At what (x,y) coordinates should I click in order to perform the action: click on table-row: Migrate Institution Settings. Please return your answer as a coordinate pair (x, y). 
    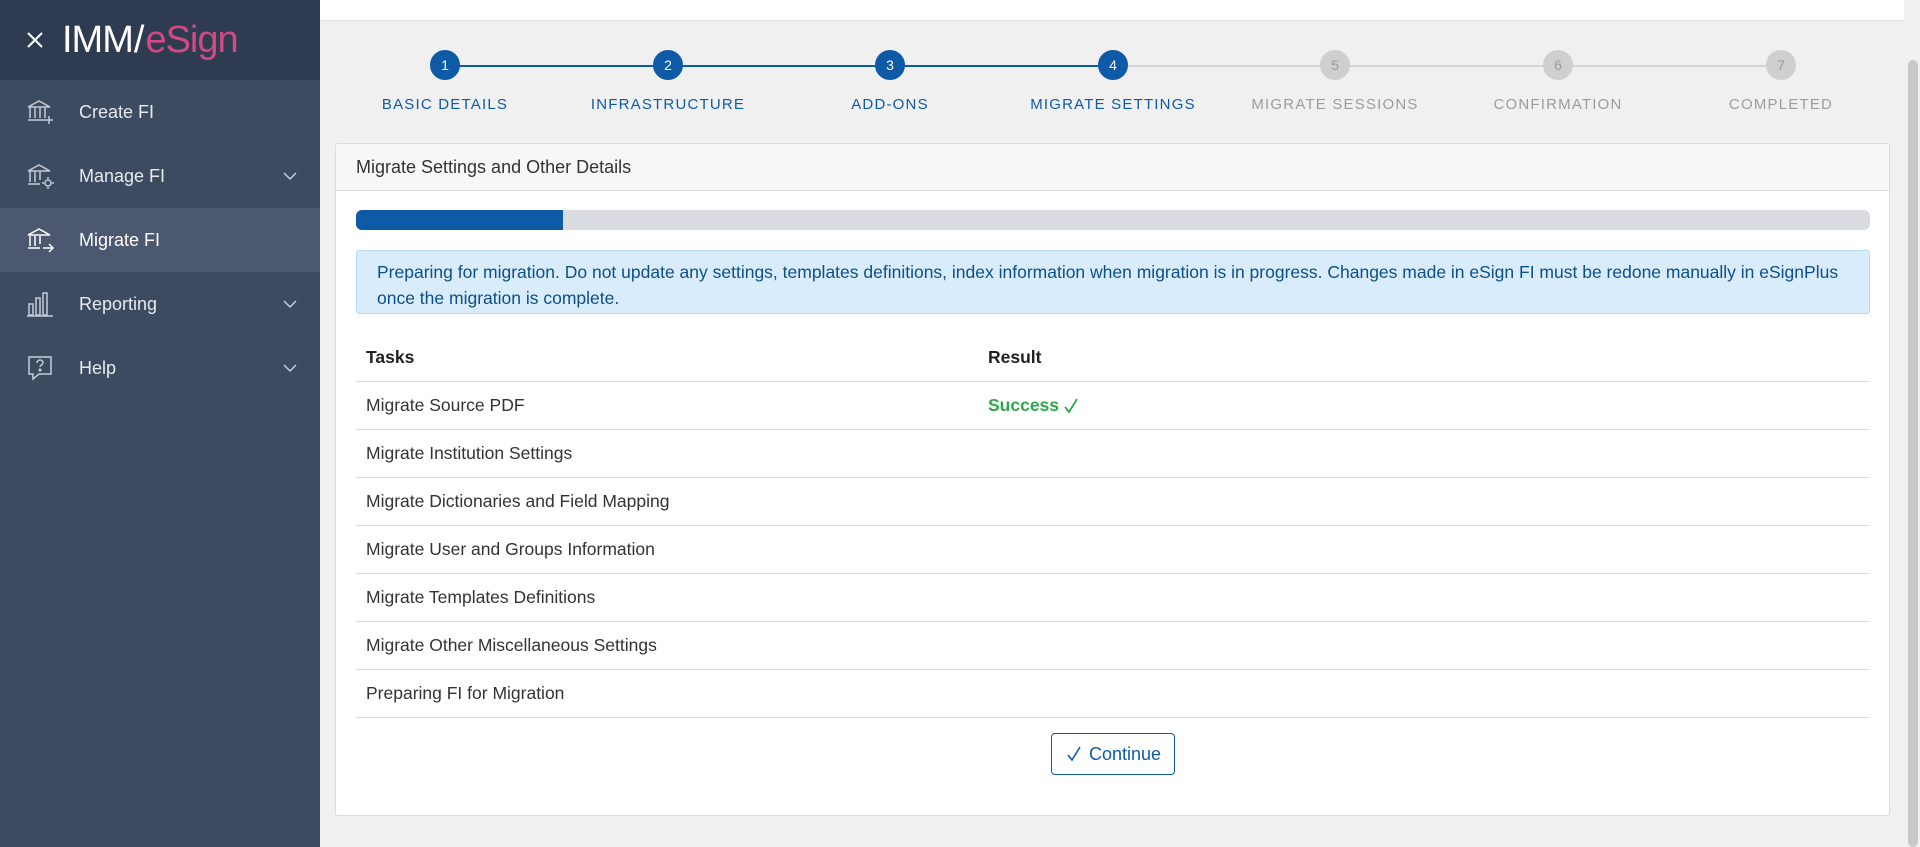
    Looking at the image, I should click on (1113, 454).